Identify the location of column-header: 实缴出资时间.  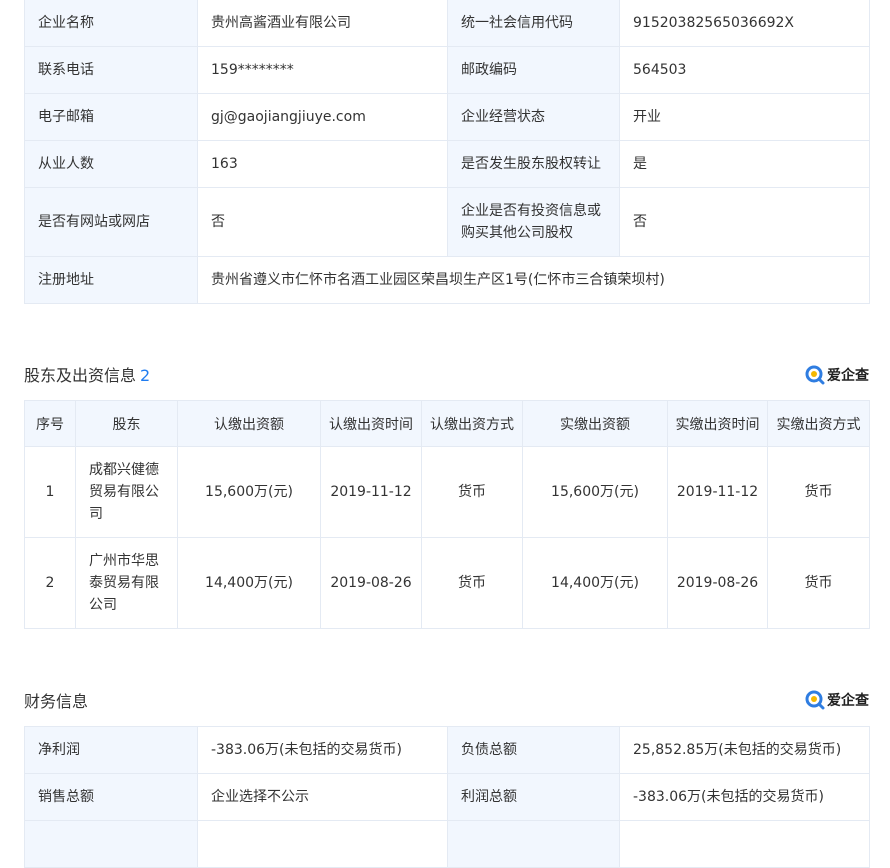
(717, 423).